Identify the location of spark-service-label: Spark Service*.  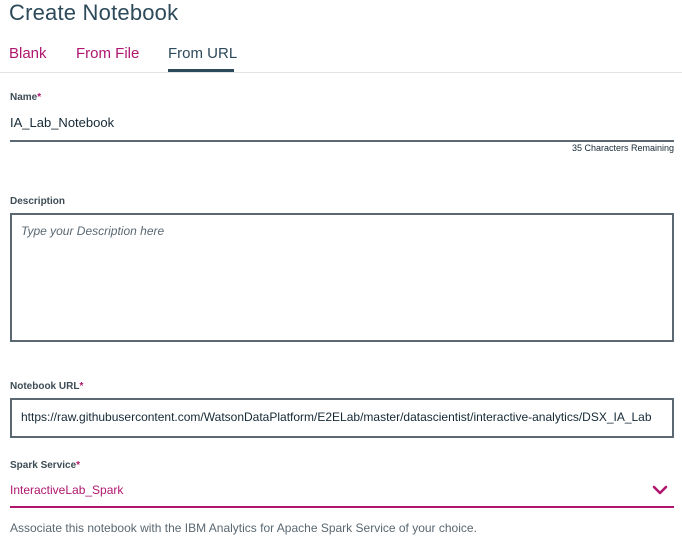
(45, 465).